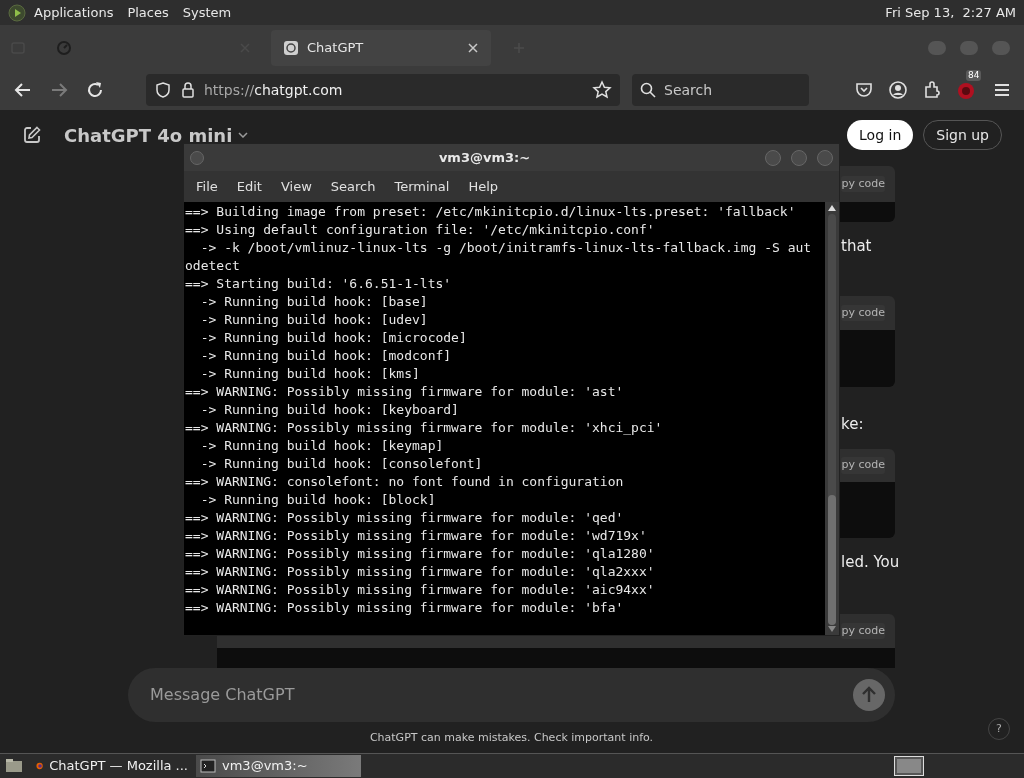  I want to click on window-title: vm3@vm3:~, so click(484, 157).